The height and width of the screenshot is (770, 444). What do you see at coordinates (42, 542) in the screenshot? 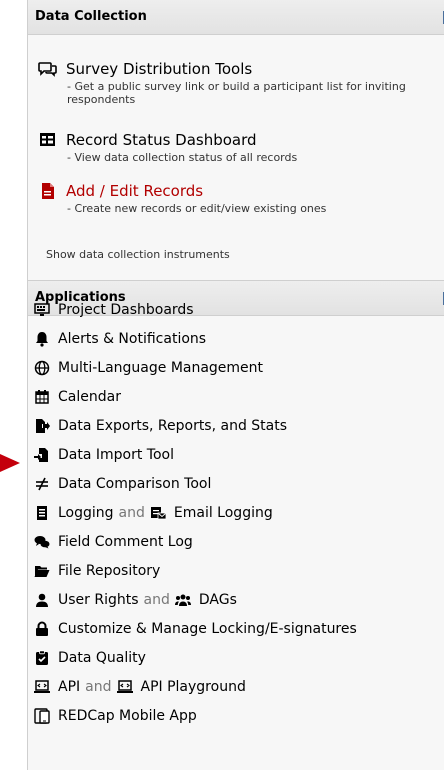
I see `comments-icon` at bounding box center [42, 542].